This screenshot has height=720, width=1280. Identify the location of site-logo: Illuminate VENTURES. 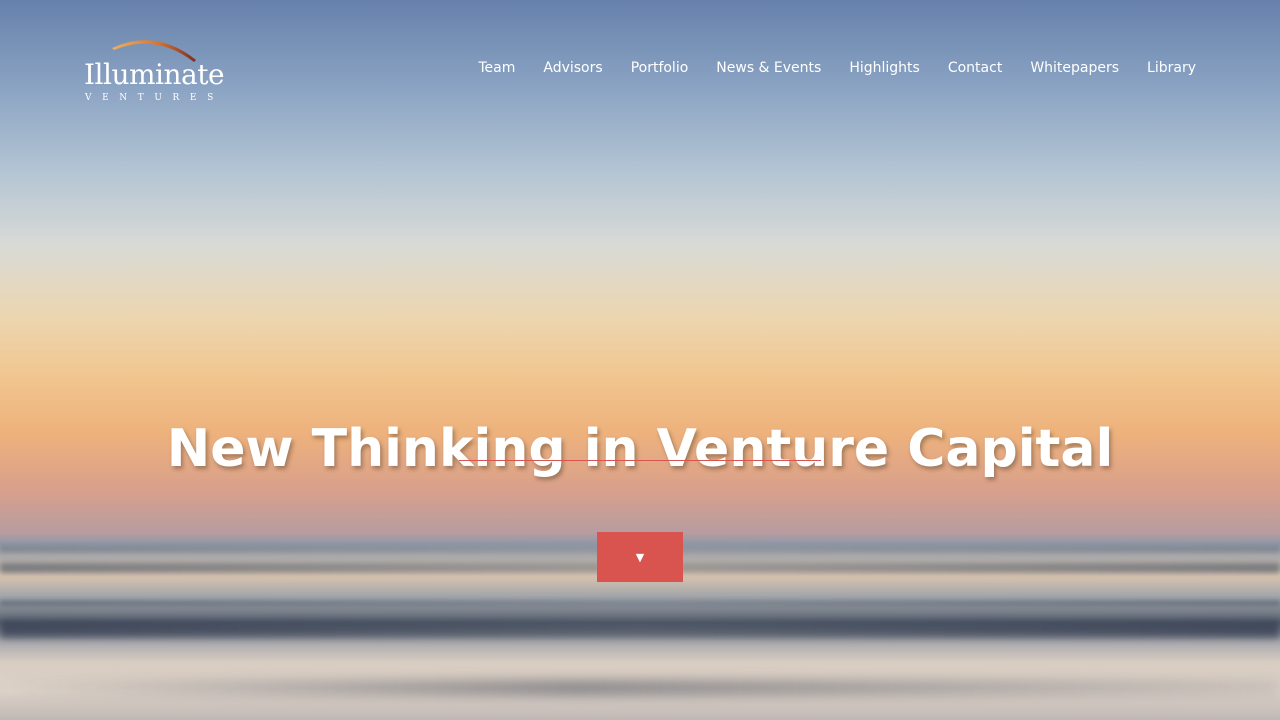
(157, 71).